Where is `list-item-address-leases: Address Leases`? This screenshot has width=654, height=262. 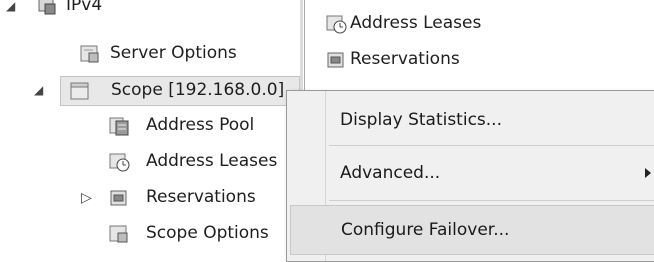
list-item-address-leases: Address Leases is located at coordinates (479, 24).